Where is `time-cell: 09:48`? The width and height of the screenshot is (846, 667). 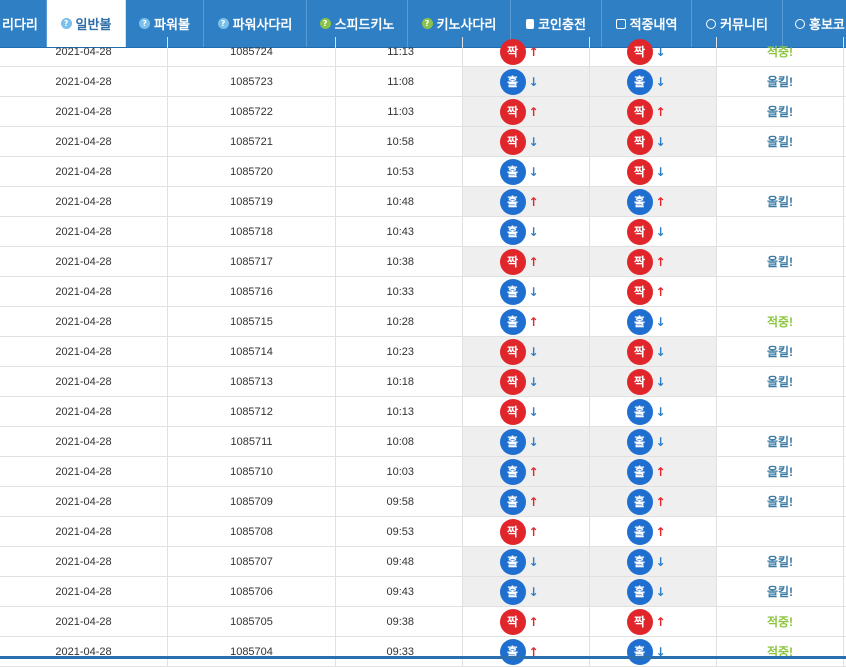
time-cell: 09:48 is located at coordinates (399, 561).